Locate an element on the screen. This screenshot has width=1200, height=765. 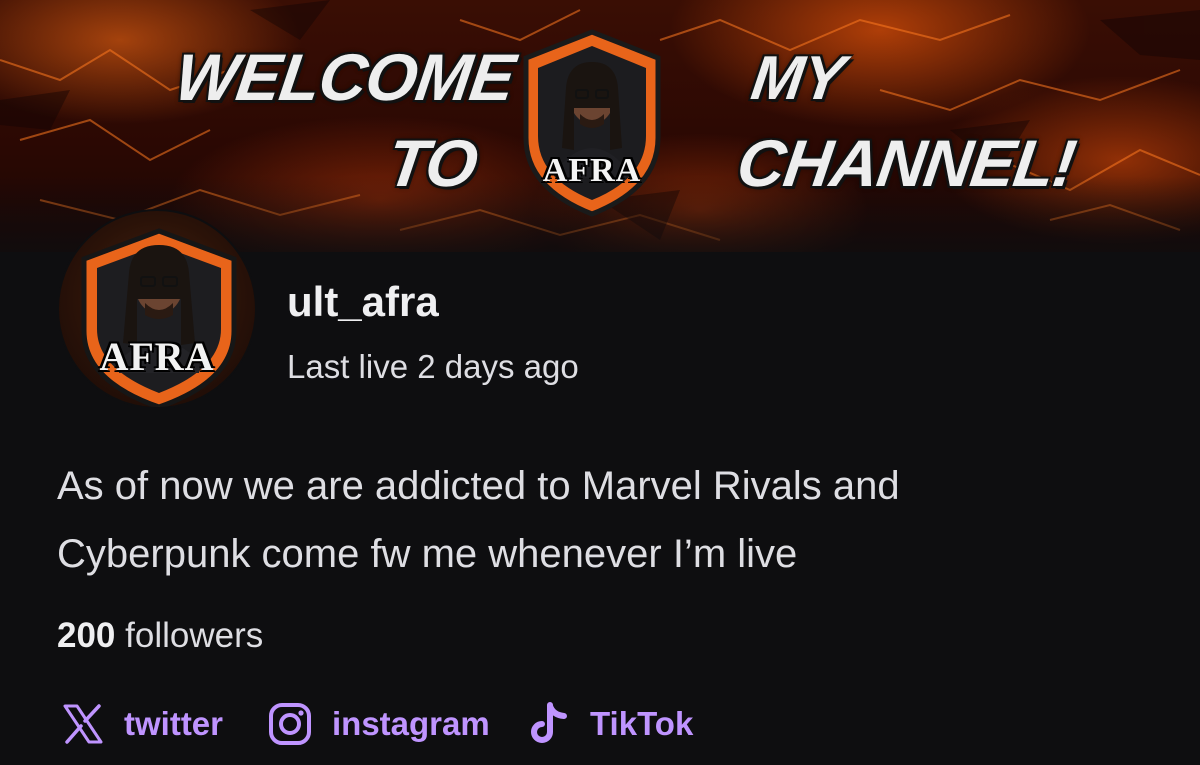
avatar-logo-text: AFRA is located at coordinates (157, 356).